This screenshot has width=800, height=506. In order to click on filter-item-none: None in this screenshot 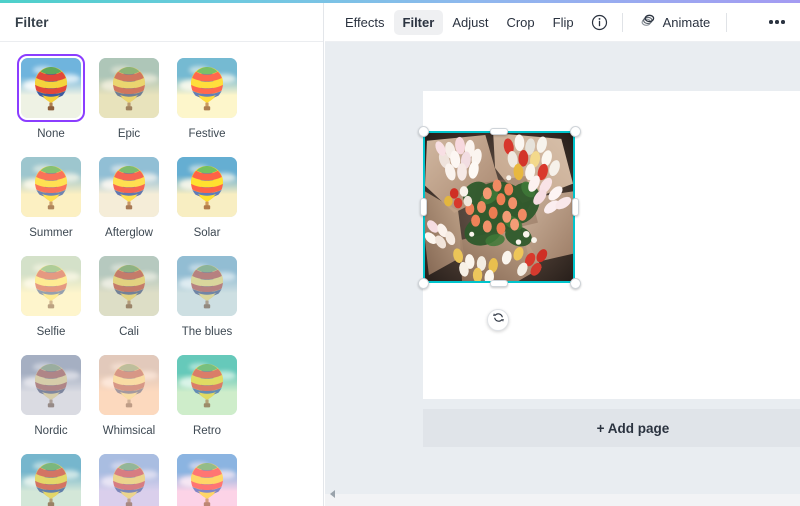, I will do `click(51, 97)`.